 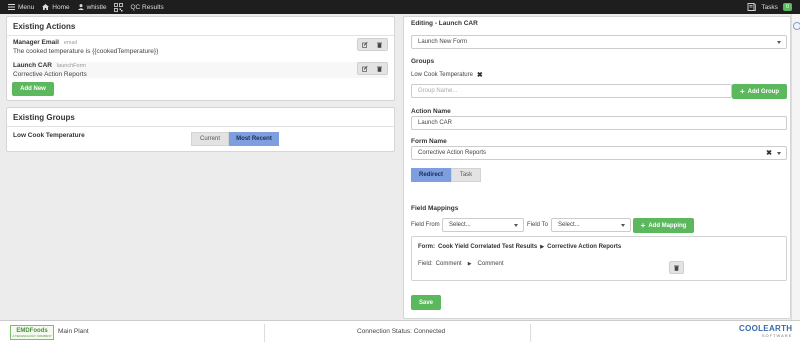 What do you see at coordinates (448, 264) in the screenshot?
I see `mapping-field-from: Comment` at bounding box center [448, 264].